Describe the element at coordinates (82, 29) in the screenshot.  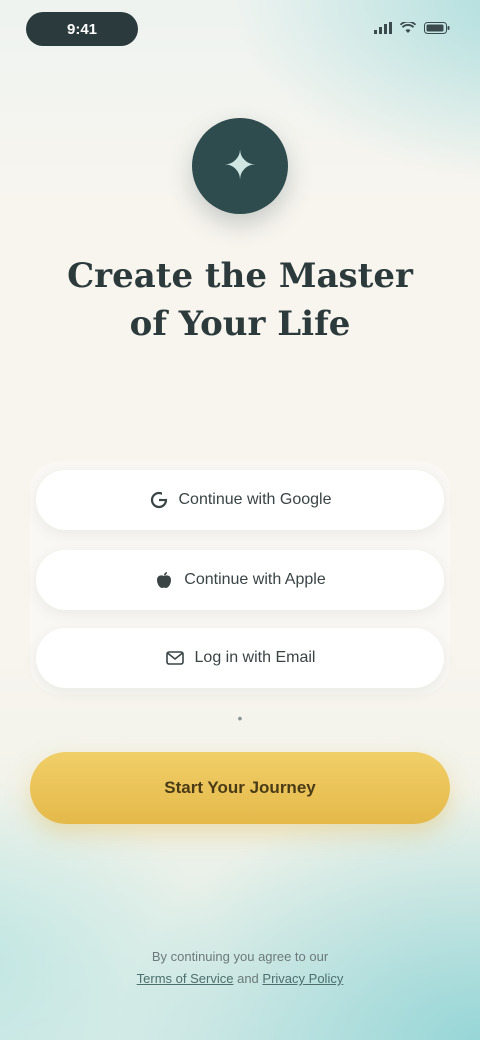
I see `status-time: 9:41` at that location.